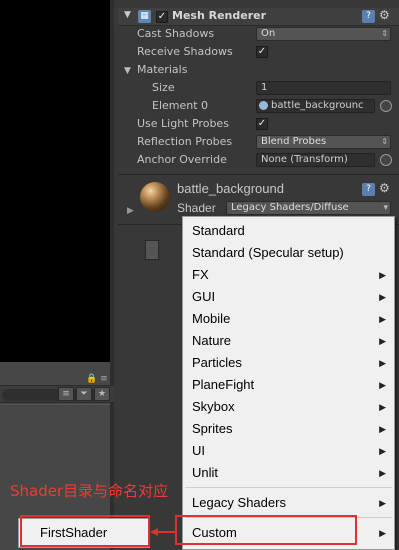 The image size is (399, 550). What do you see at coordinates (162, 70) in the screenshot?
I see `materials-label: Materials` at bounding box center [162, 70].